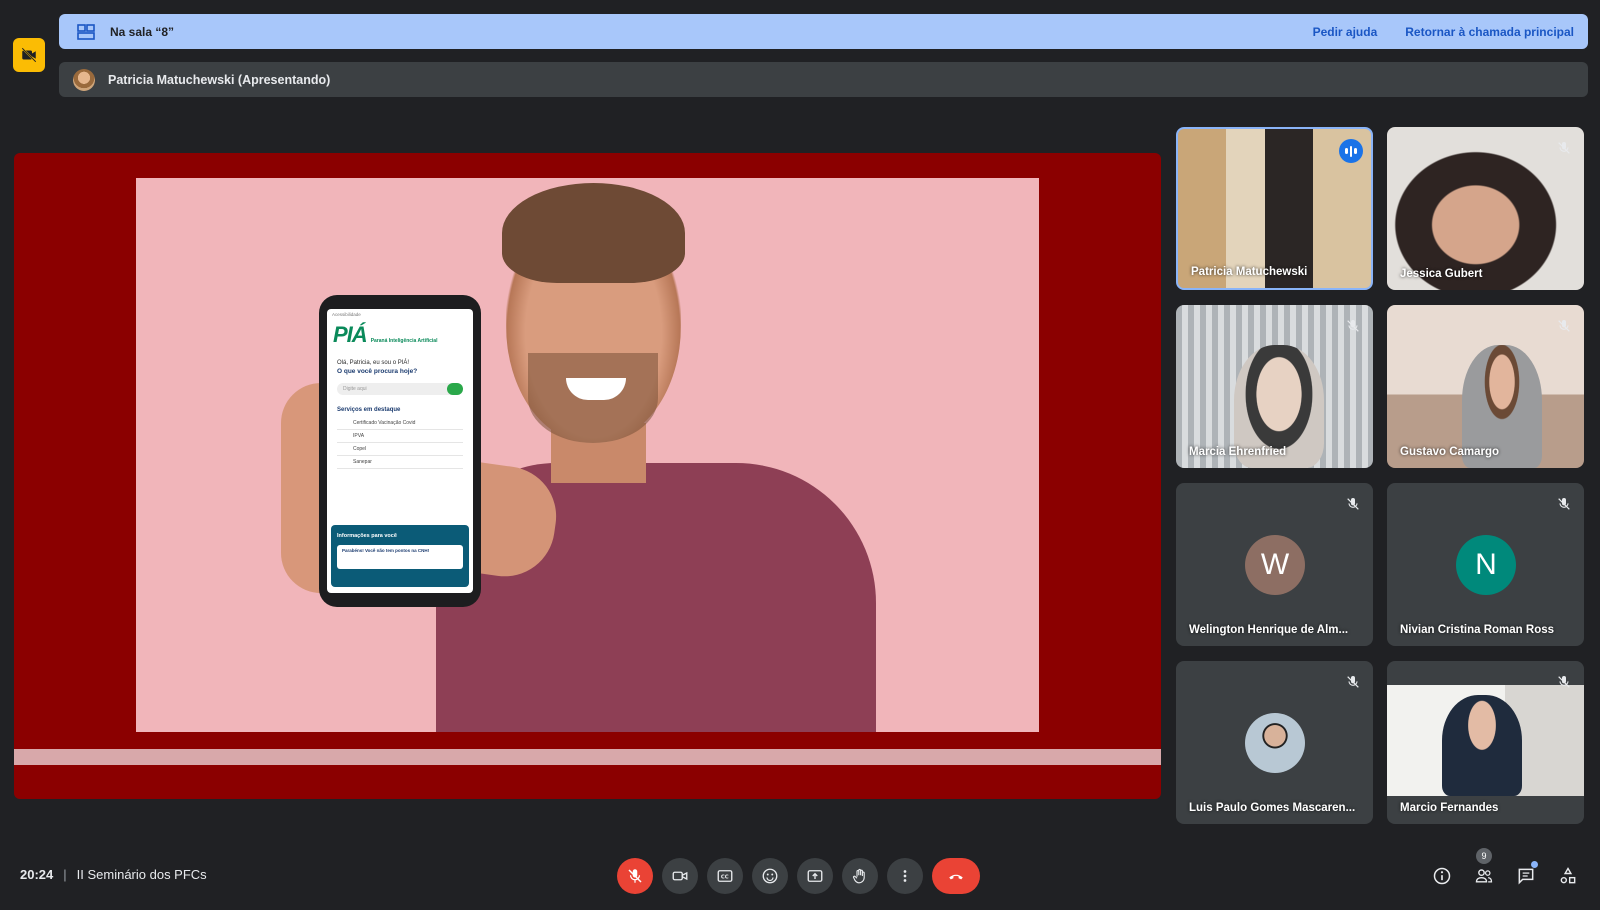  Describe the element at coordinates (1477, 630) in the screenshot. I see `participant-name: Nivian Cristina Roman Ross` at that location.